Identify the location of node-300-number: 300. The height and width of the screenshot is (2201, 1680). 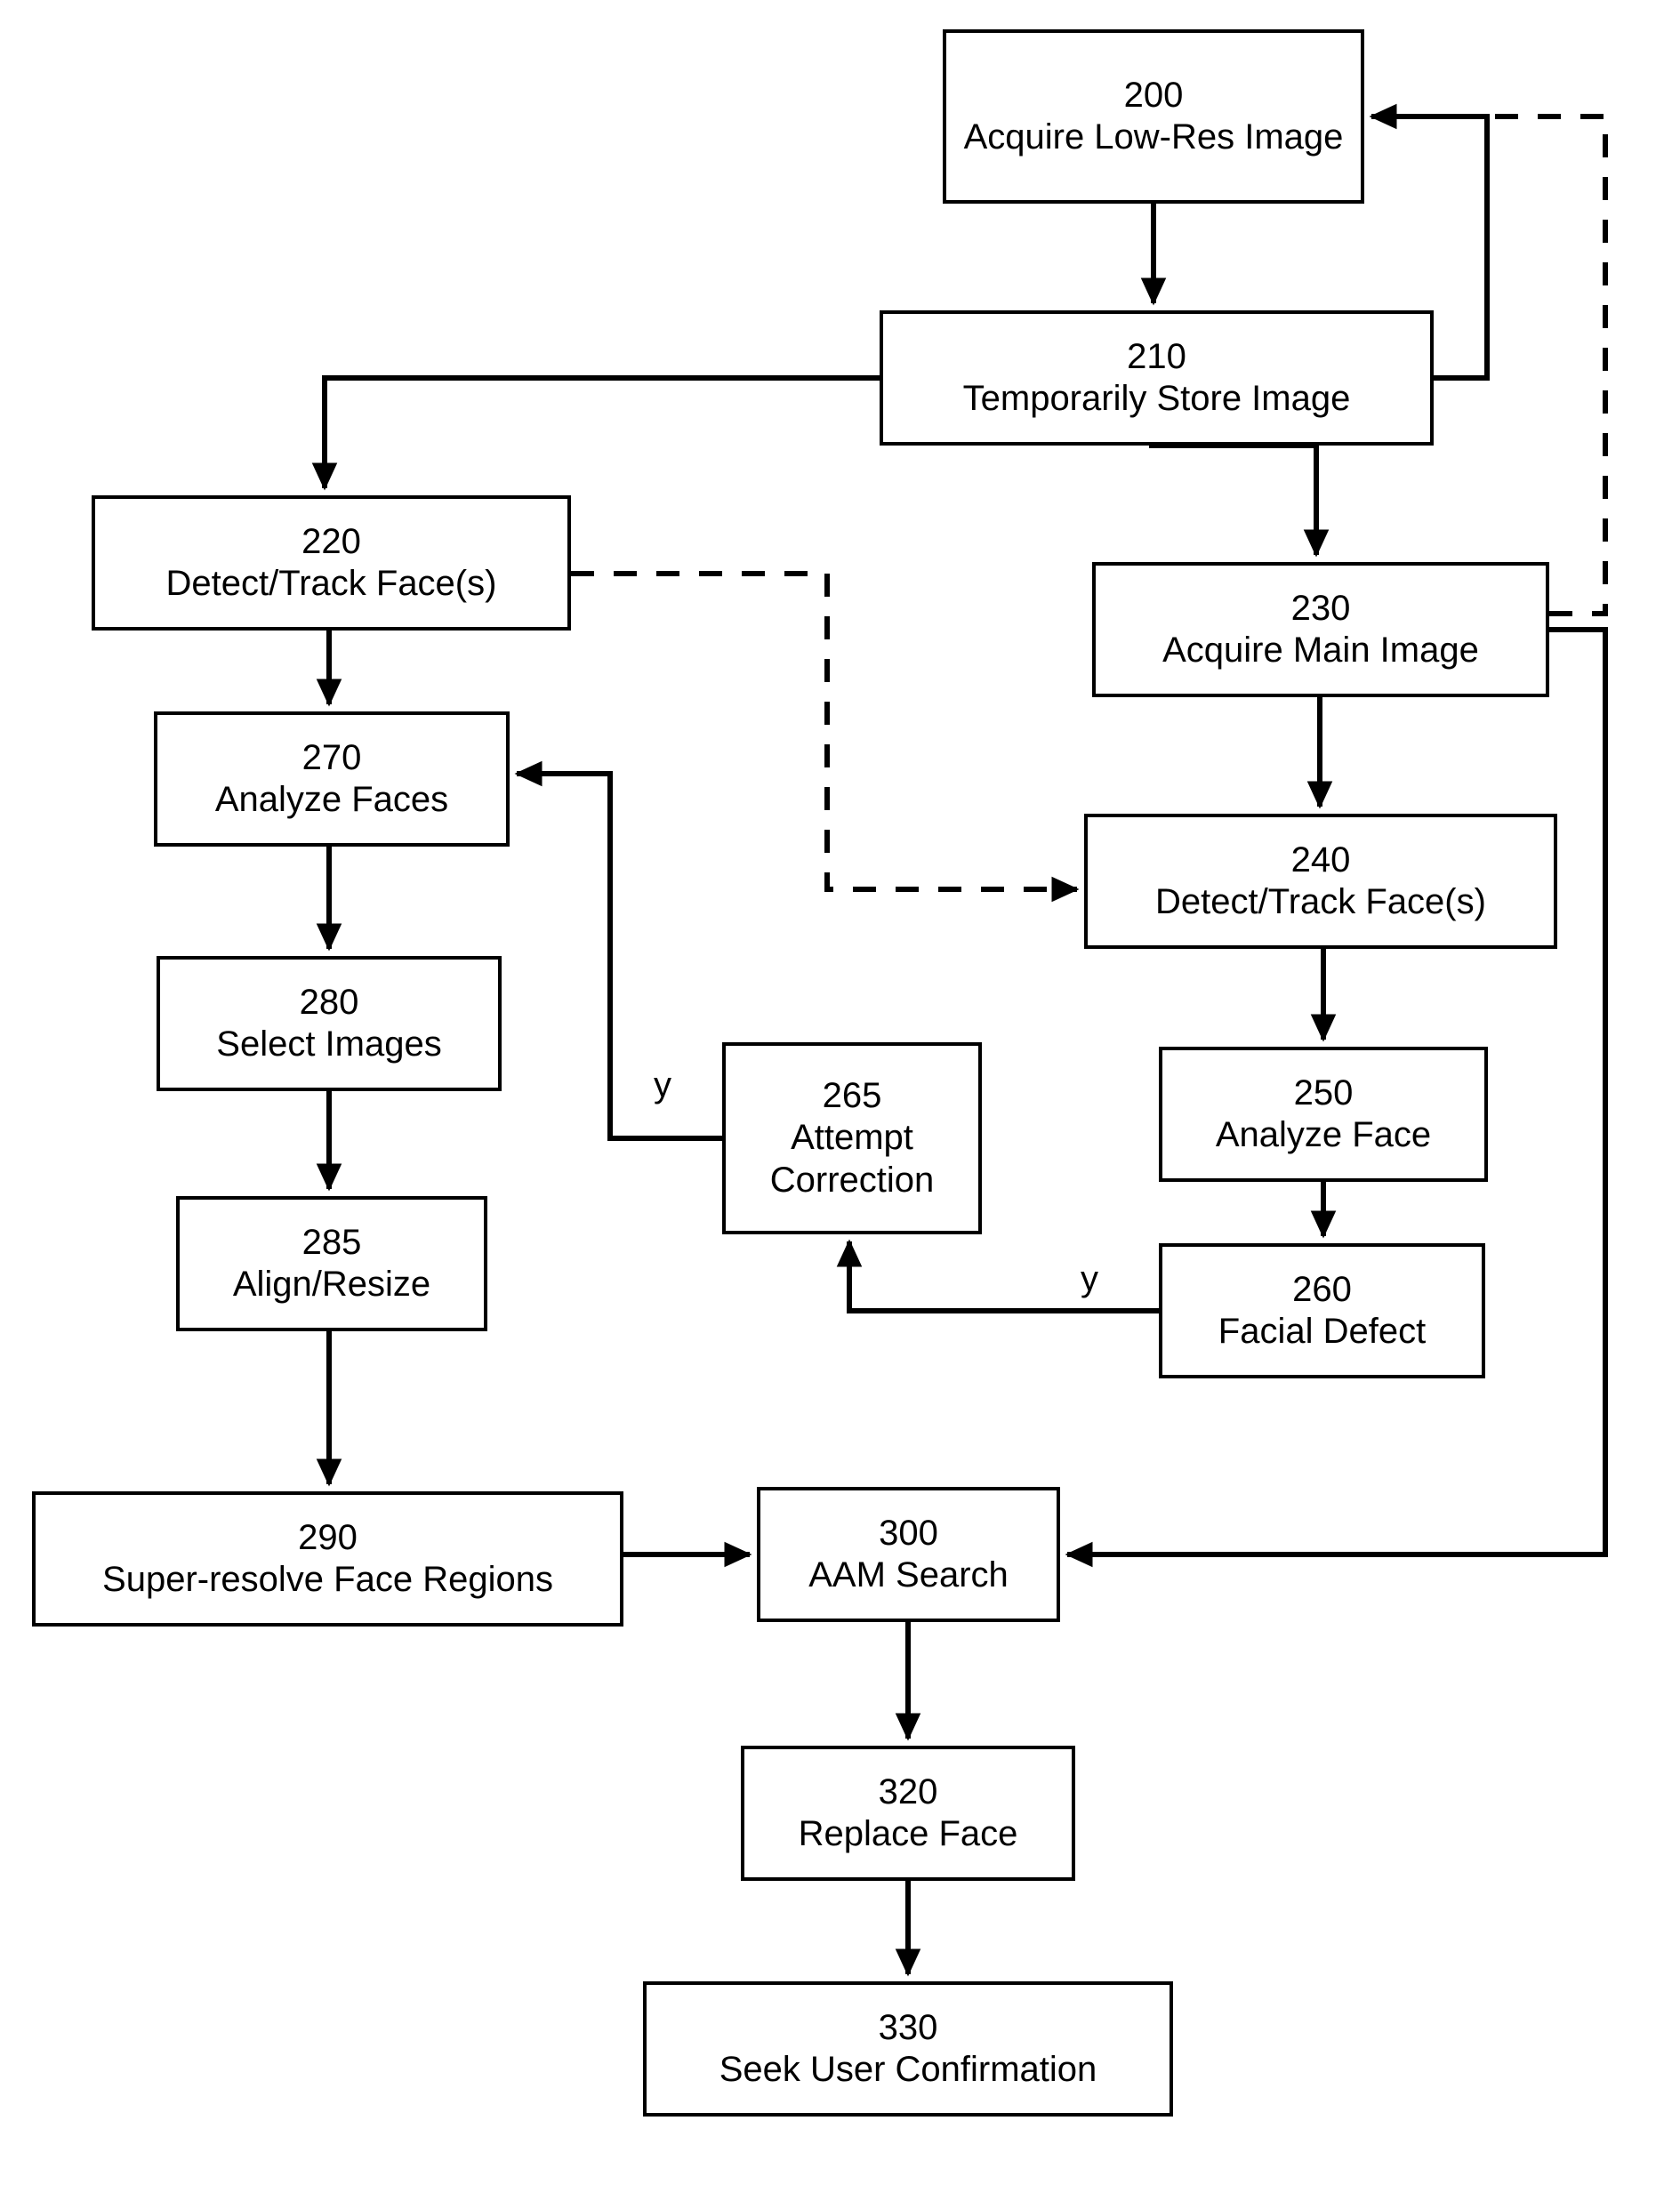
(908, 1533).